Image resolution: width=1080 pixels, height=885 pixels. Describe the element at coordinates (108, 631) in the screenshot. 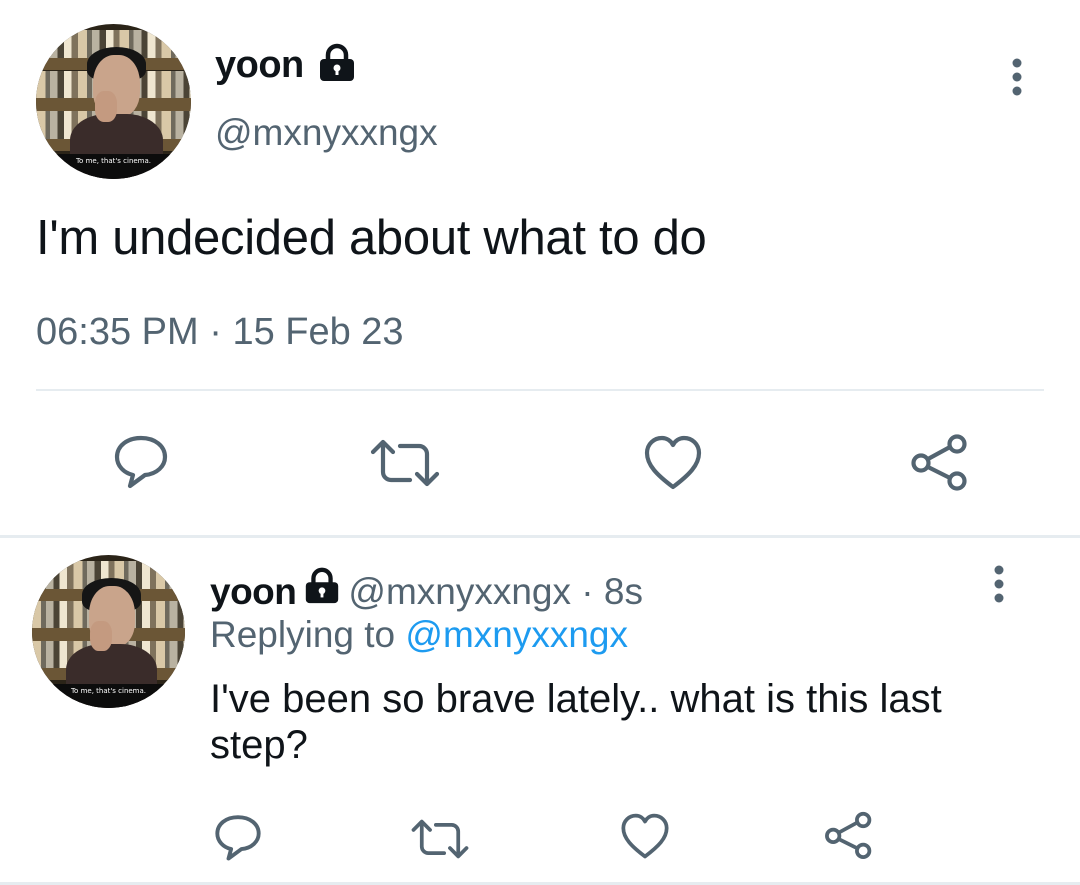

I see `reply-avatar: To me, that's cinema.` at that location.